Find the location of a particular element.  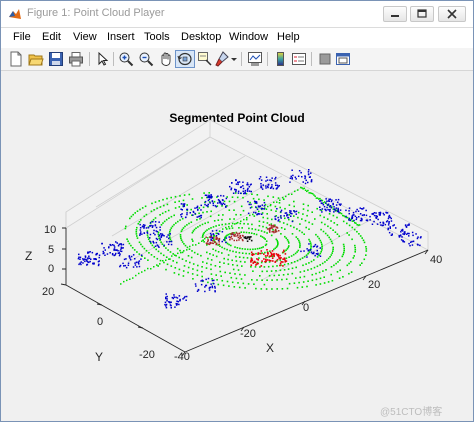

y-tick: 20 is located at coordinates (48, 292).